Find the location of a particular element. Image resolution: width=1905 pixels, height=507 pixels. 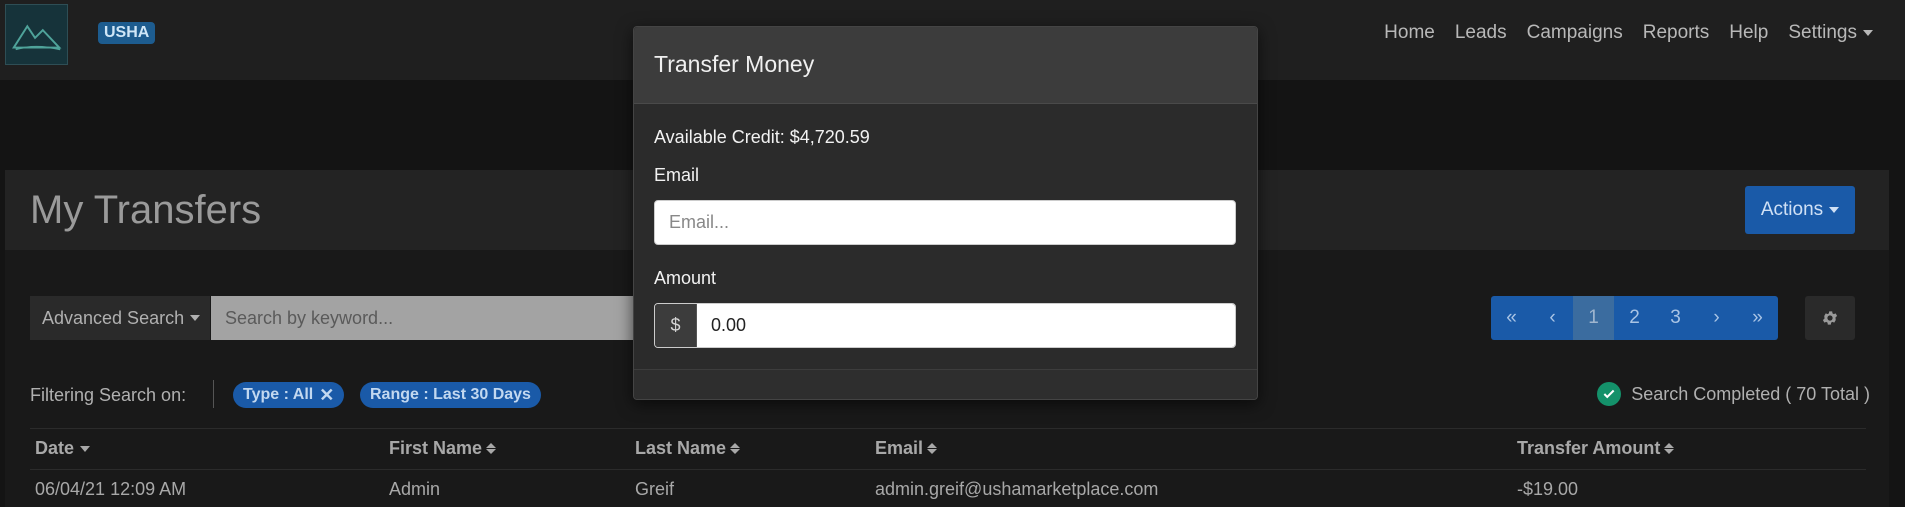

col-transfer-amount: Transfer Amount is located at coordinates (1596, 448).